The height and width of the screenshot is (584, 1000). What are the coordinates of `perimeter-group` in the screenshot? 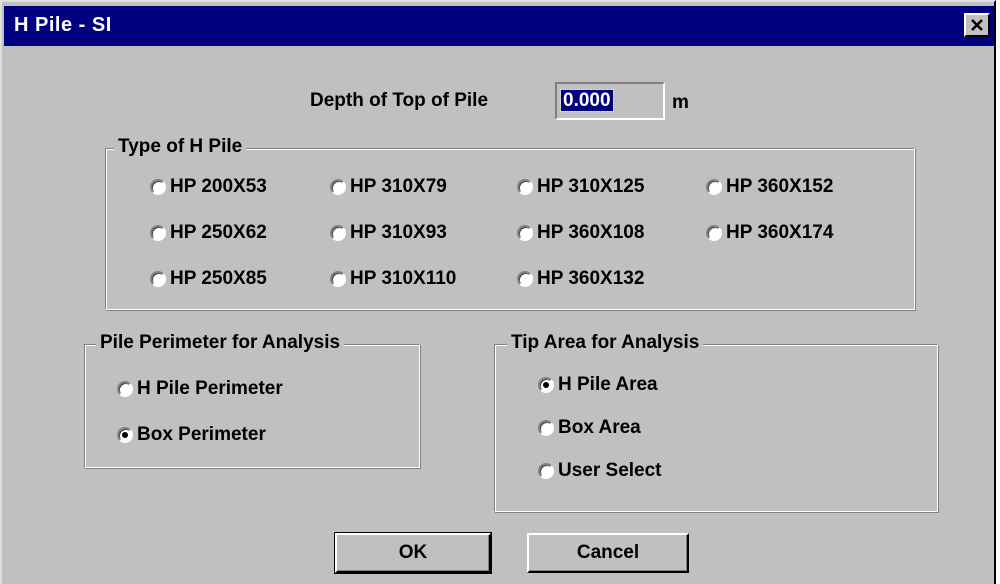 It's located at (252, 406).